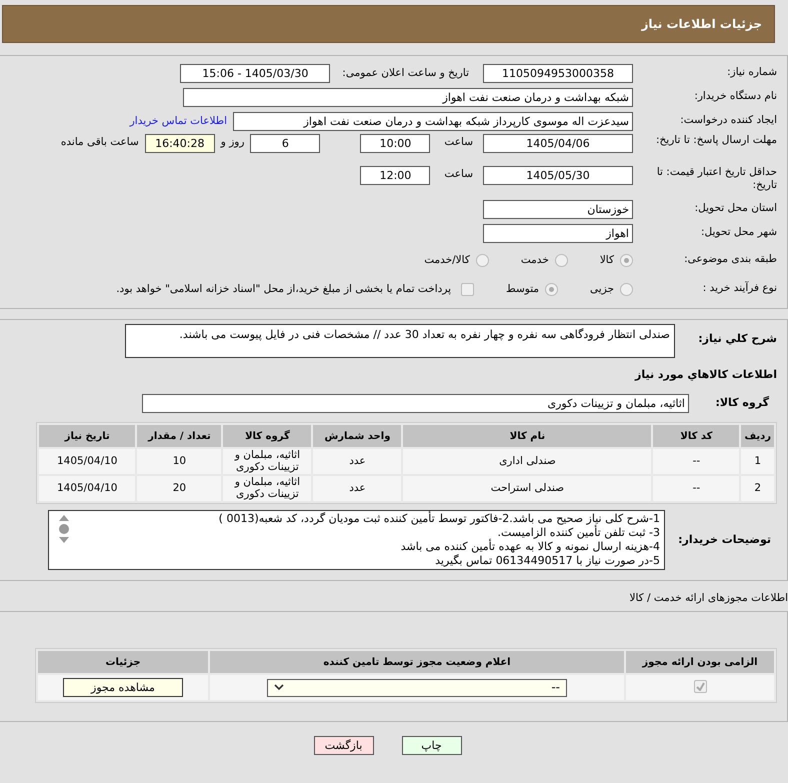 The image size is (788, 783). What do you see at coordinates (178, 121) in the screenshot?
I see `contact-link: اطلاعات تماس خریدار` at bounding box center [178, 121].